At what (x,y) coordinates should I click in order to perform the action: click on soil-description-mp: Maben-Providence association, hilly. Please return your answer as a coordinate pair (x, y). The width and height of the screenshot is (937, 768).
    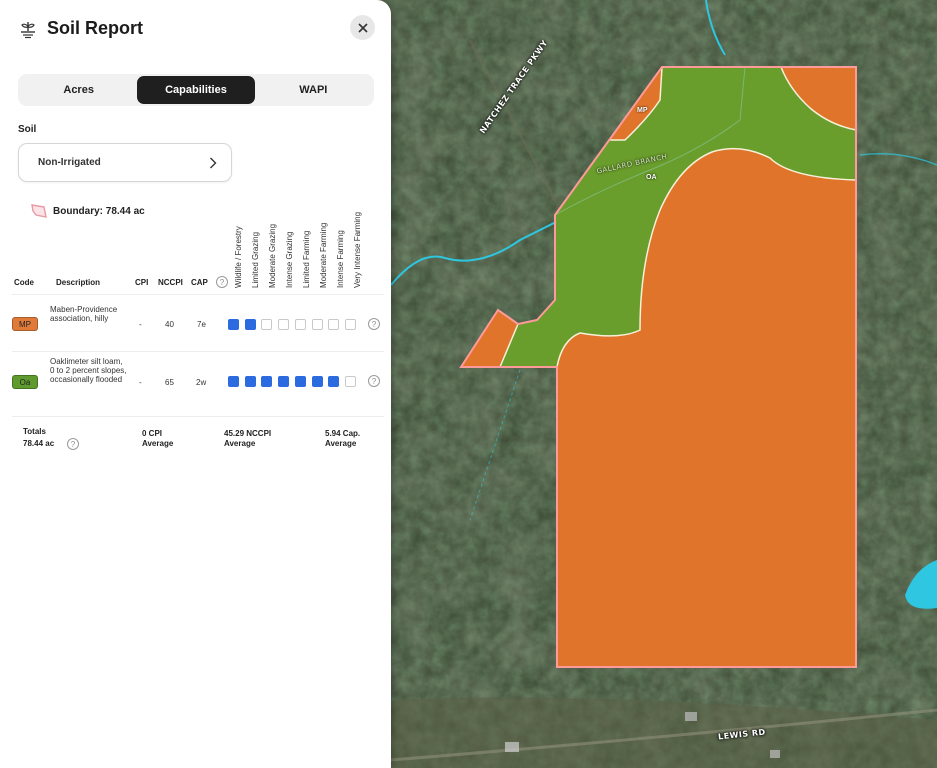
    Looking at the image, I should click on (84, 314).